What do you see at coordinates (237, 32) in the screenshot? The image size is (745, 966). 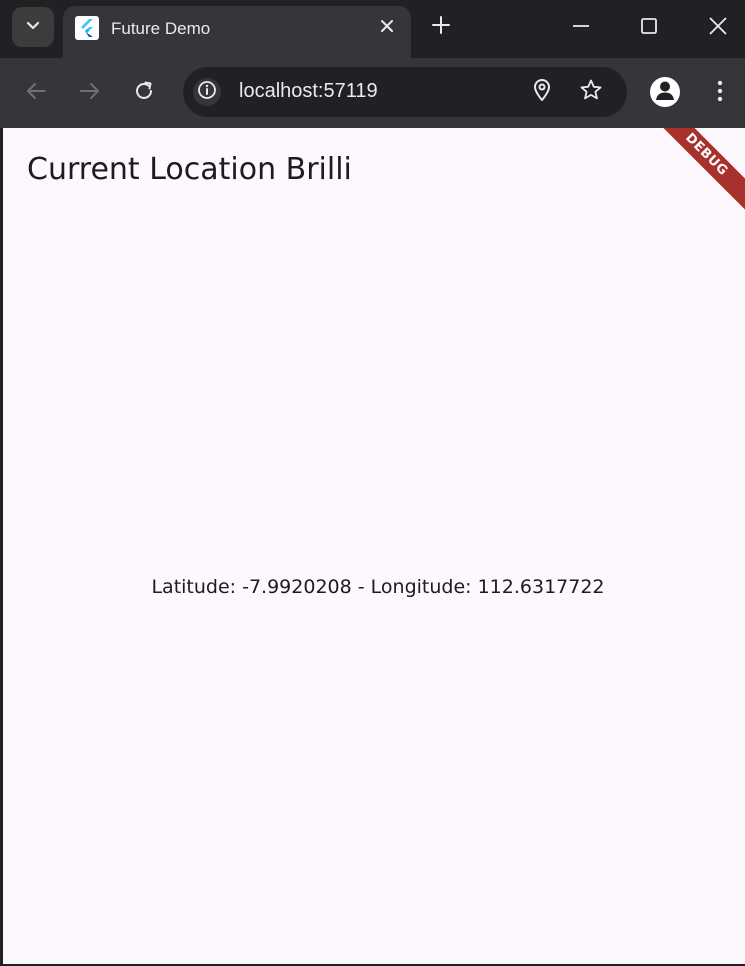 I see `tab-future-demo: Future Demo` at bounding box center [237, 32].